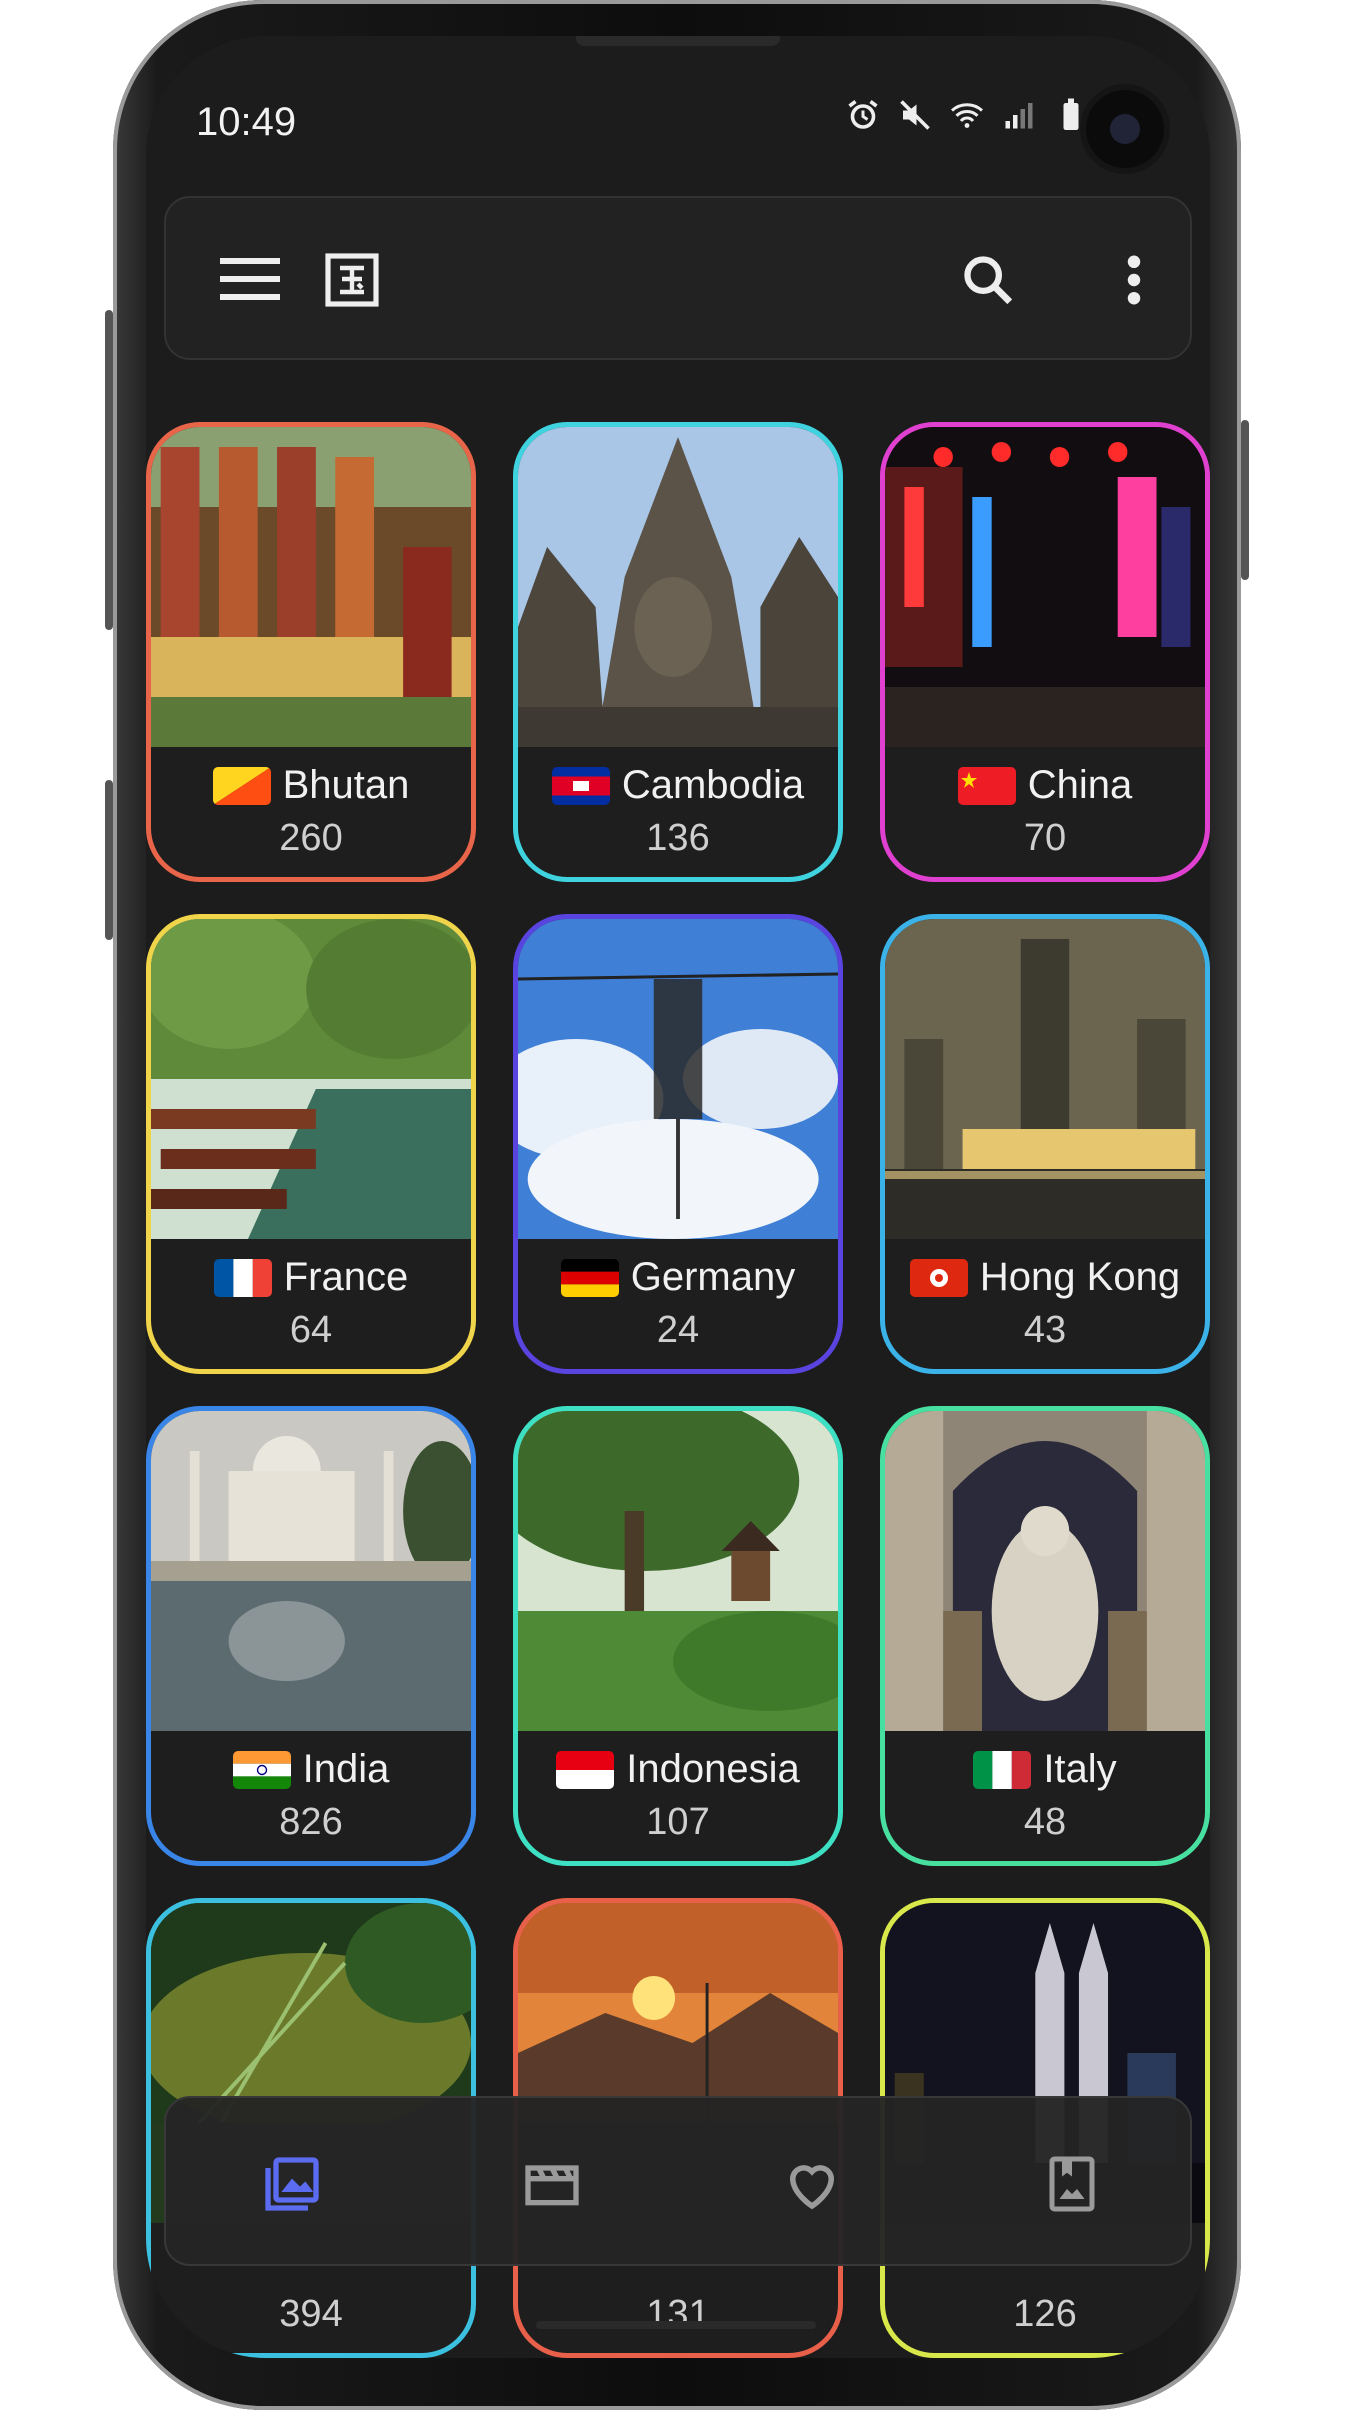  I want to click on mute-icon, so click(915, 115).